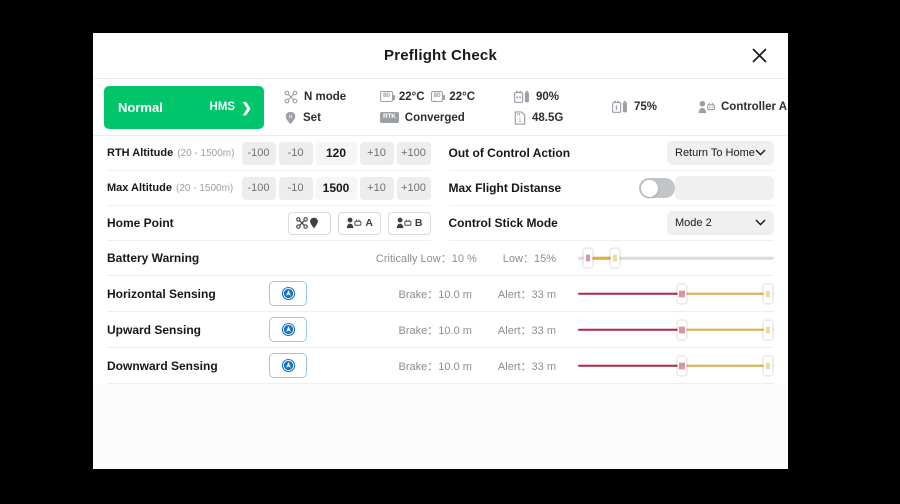  What do you see at coordinates (768, 329) in the screenshot?
I see `upward-alert-handle` at bounding box center [768, 329].